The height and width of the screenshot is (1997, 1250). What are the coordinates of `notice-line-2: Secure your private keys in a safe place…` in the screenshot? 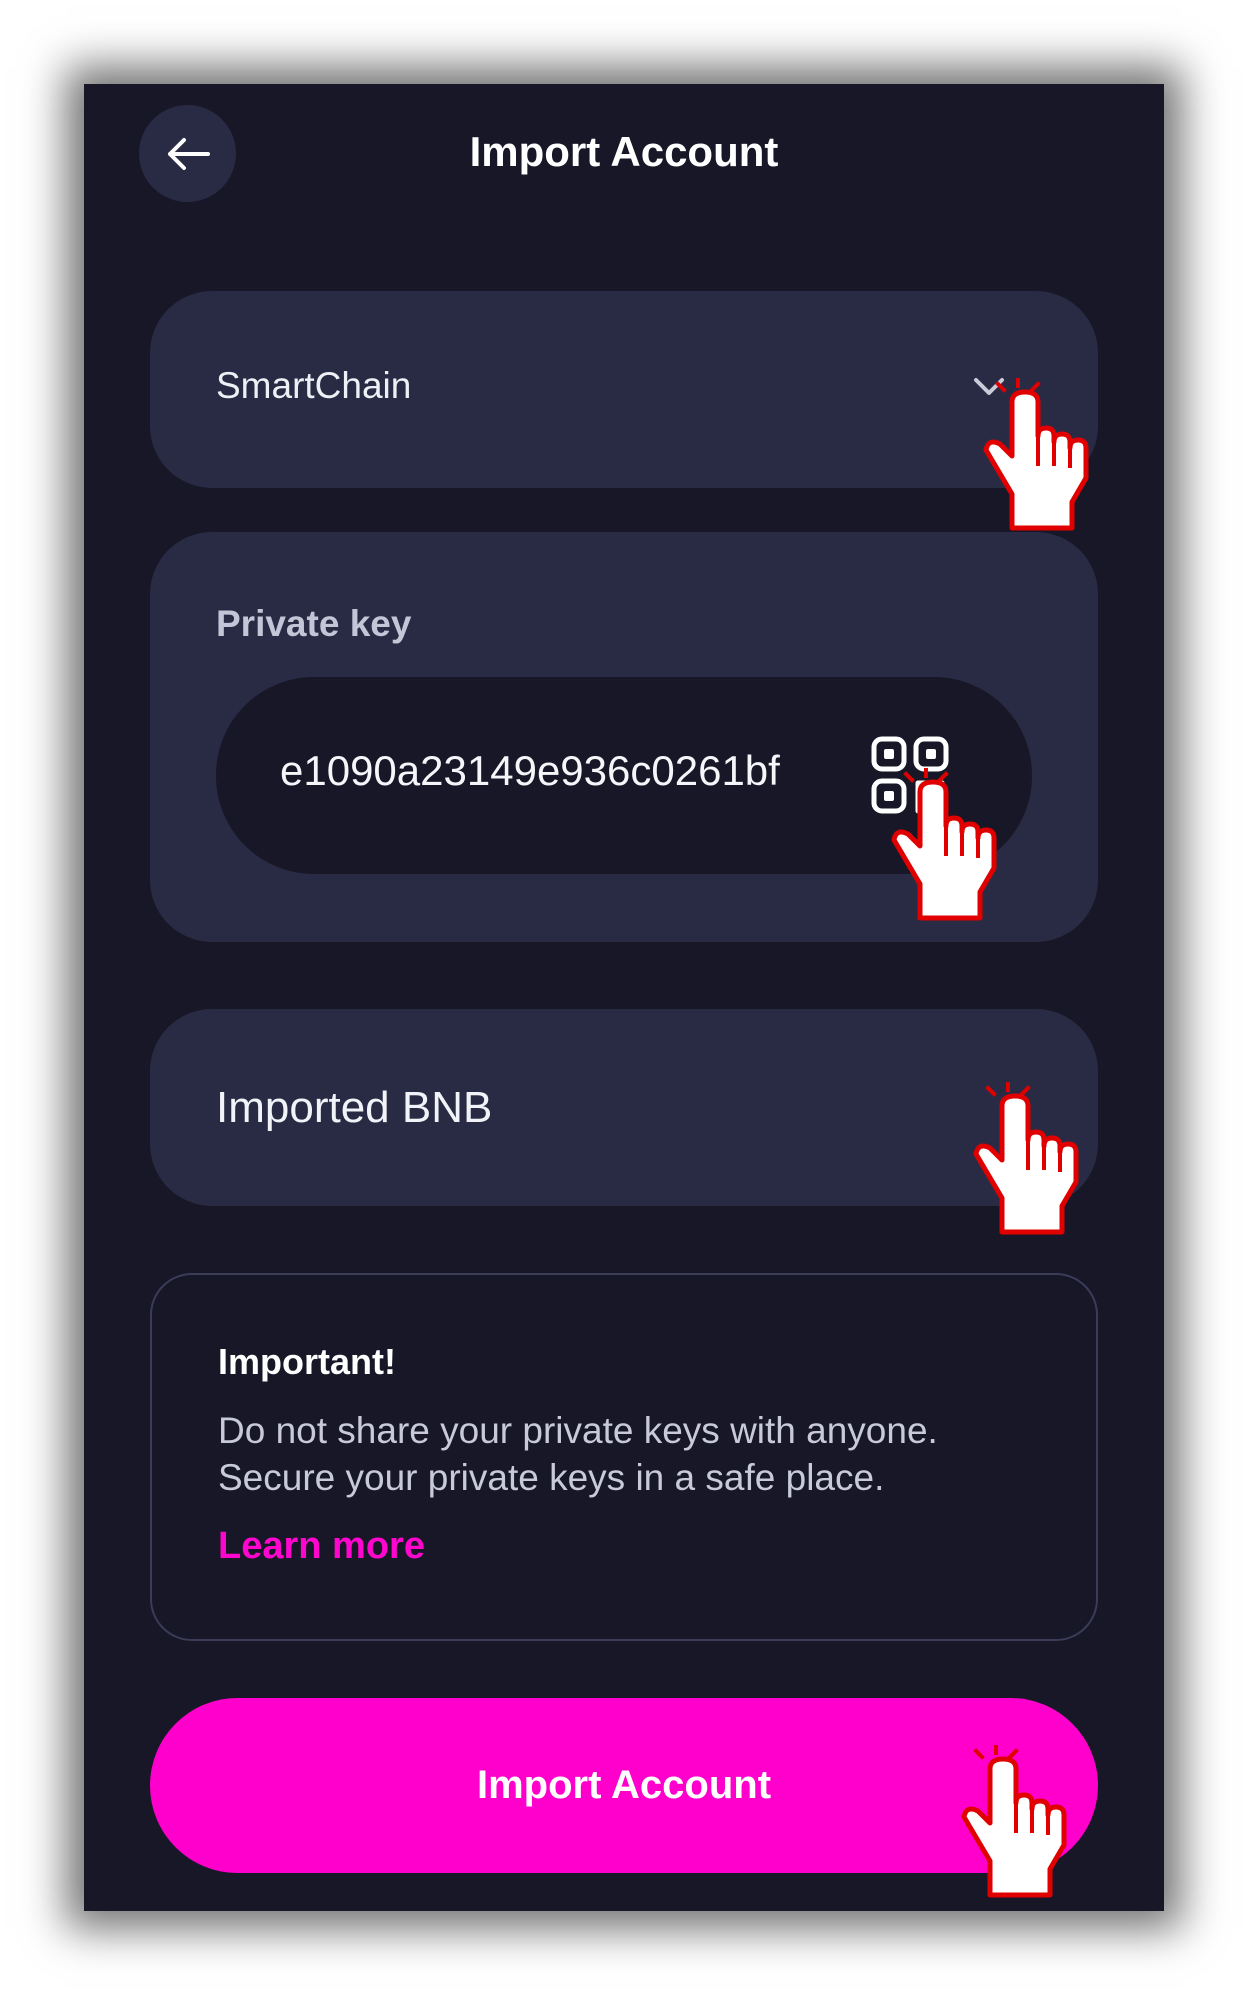 It's located at (551, 1477).